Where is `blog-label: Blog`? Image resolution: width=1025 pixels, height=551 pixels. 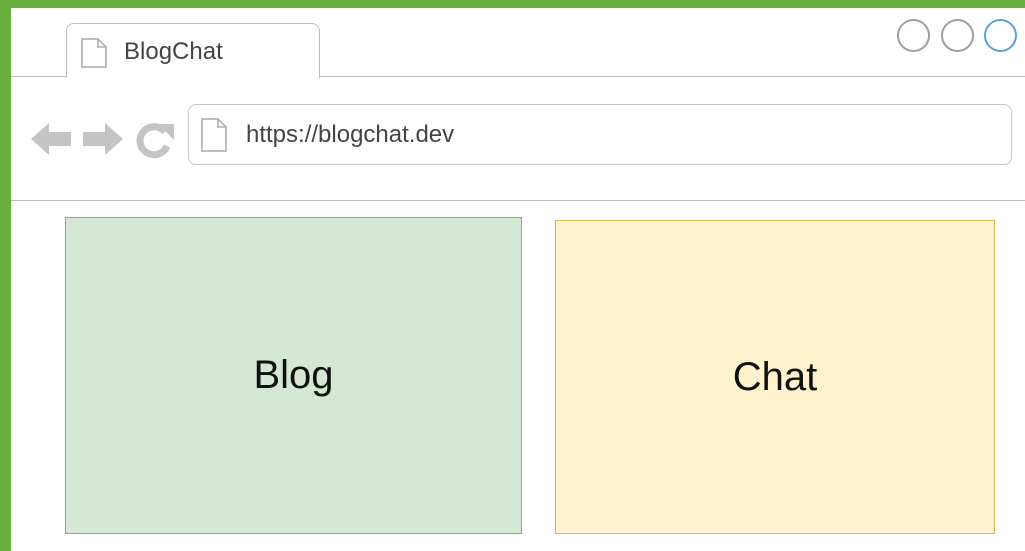
blog-label: Blog is located at coordinates (293, 375).